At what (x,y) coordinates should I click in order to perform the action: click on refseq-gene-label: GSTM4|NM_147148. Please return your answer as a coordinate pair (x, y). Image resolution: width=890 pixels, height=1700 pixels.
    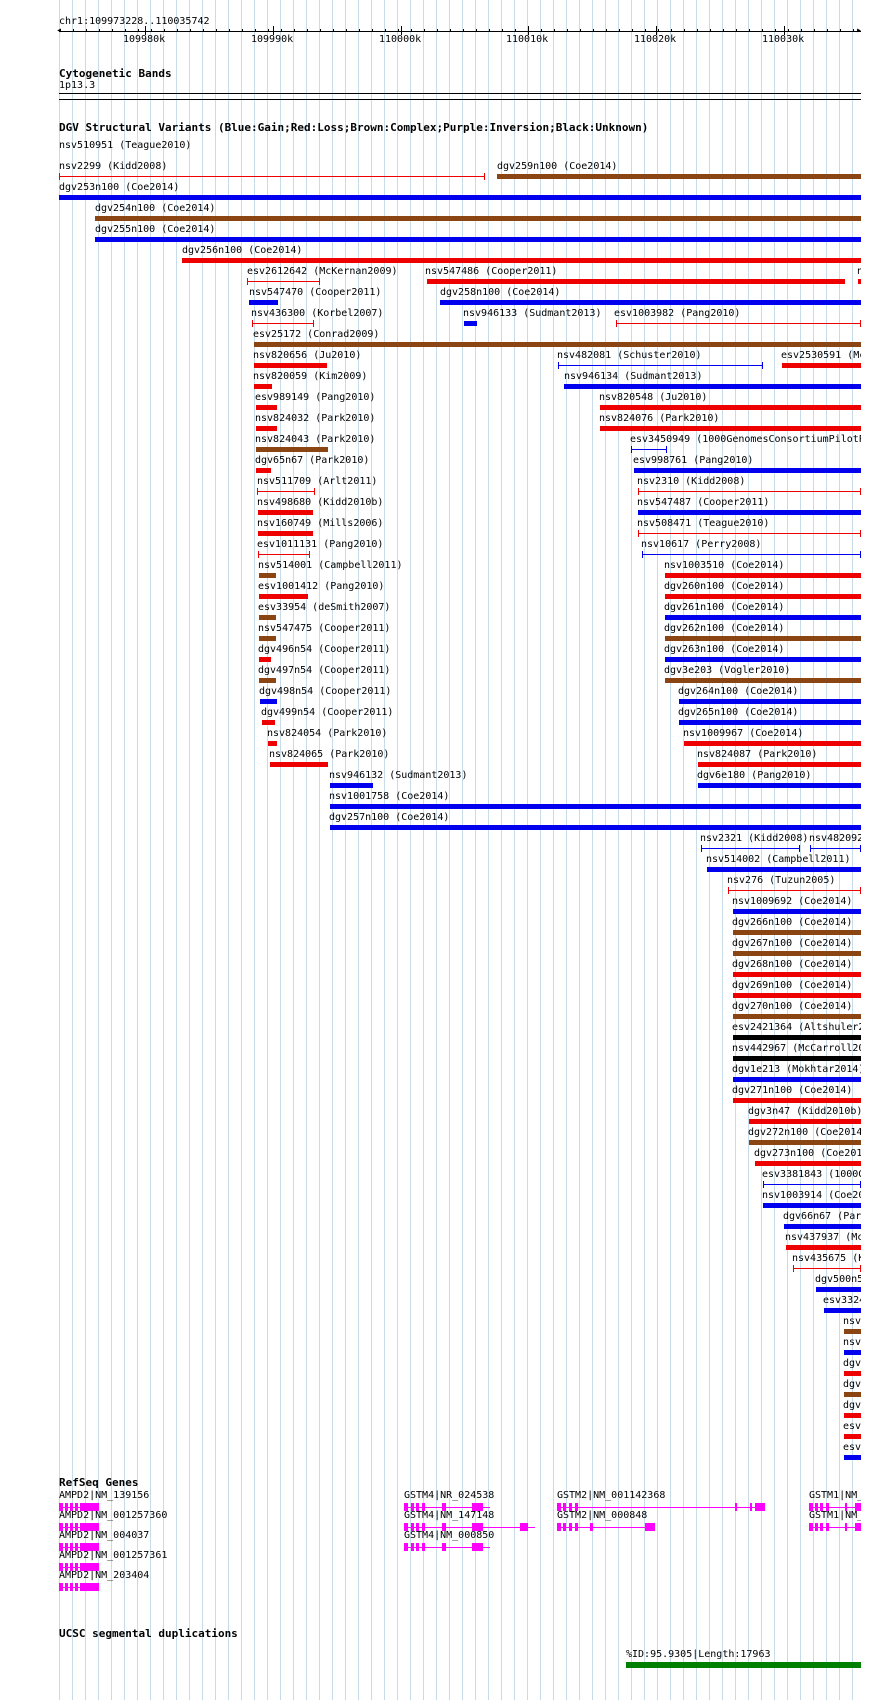
    Looking at the image, I should click on (449, 1515).